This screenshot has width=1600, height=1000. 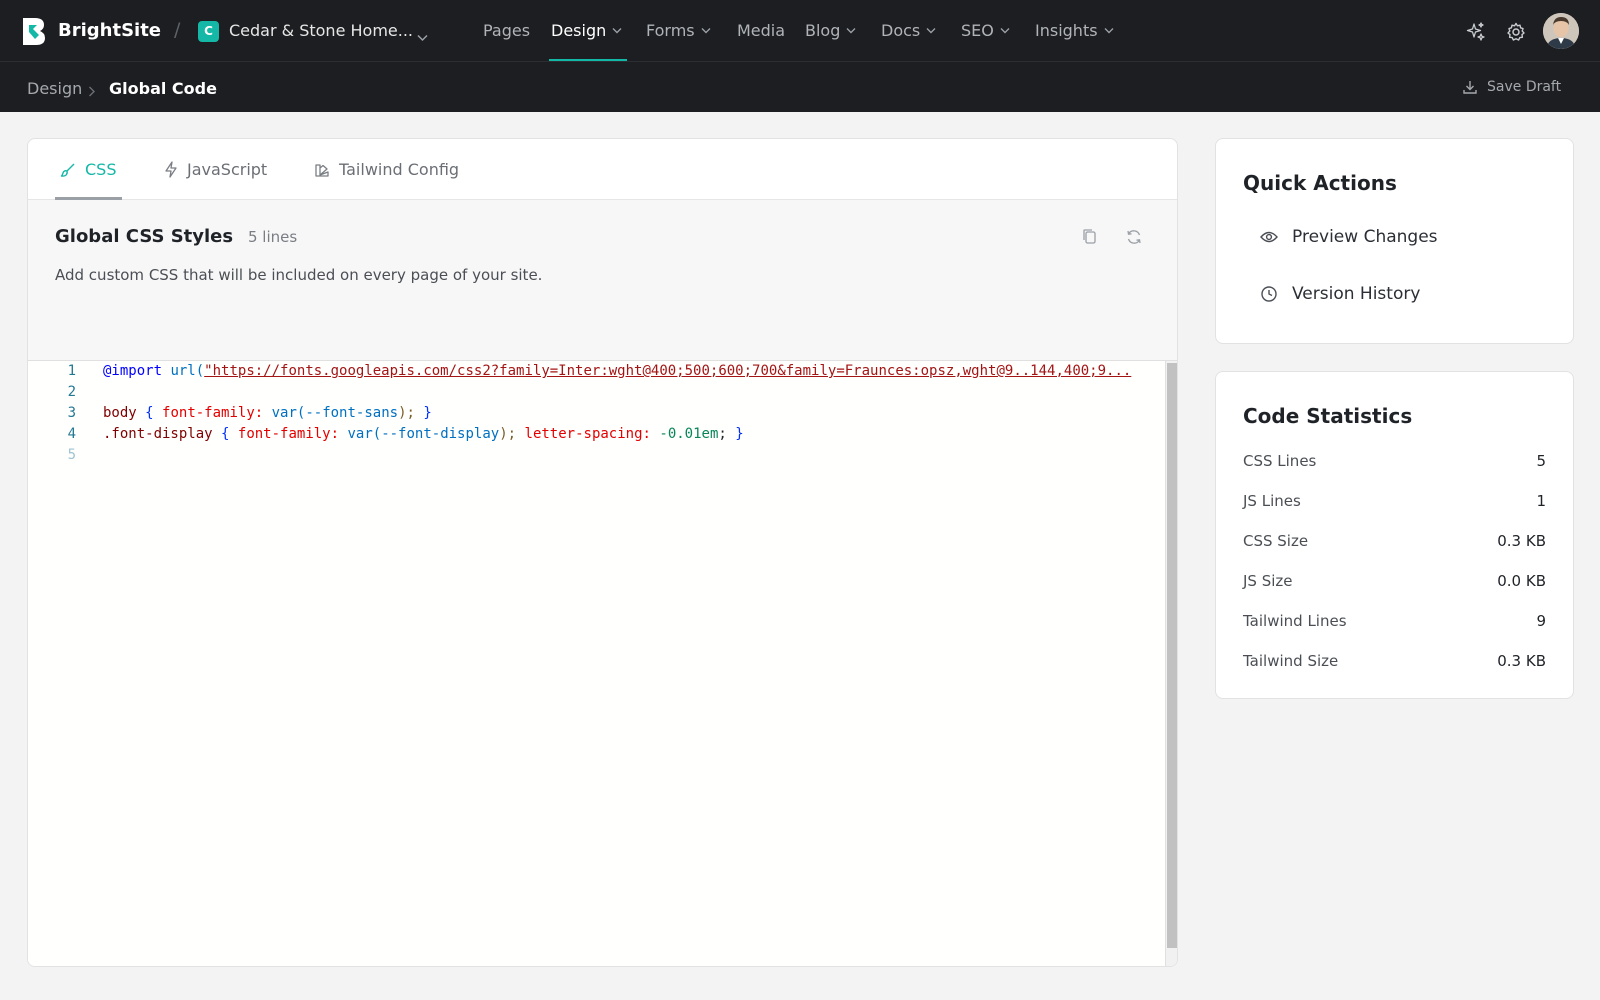 What do you see at coordinates (1268, 581) in the screenshot?
I see `stat-label: JS Size` at bounding box center [1268, 581].